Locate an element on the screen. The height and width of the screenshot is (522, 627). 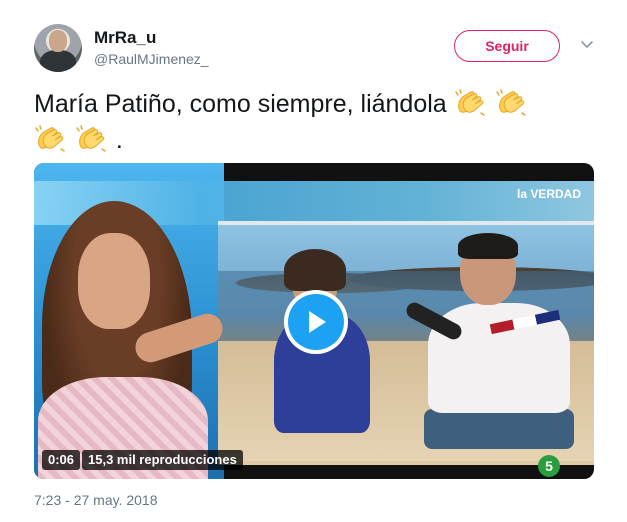
play-icon is located at coordinates (317, 322).